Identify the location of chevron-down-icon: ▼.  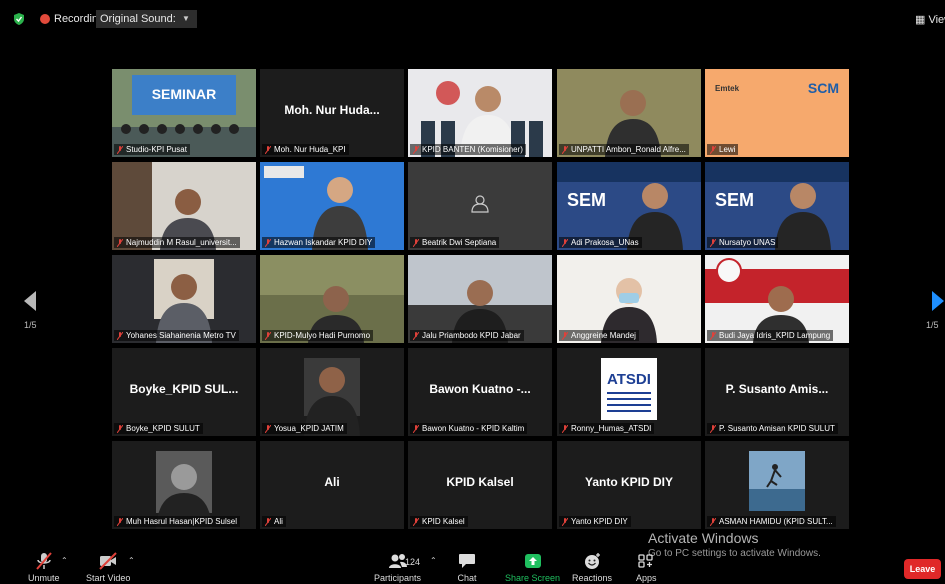
(186, 19).